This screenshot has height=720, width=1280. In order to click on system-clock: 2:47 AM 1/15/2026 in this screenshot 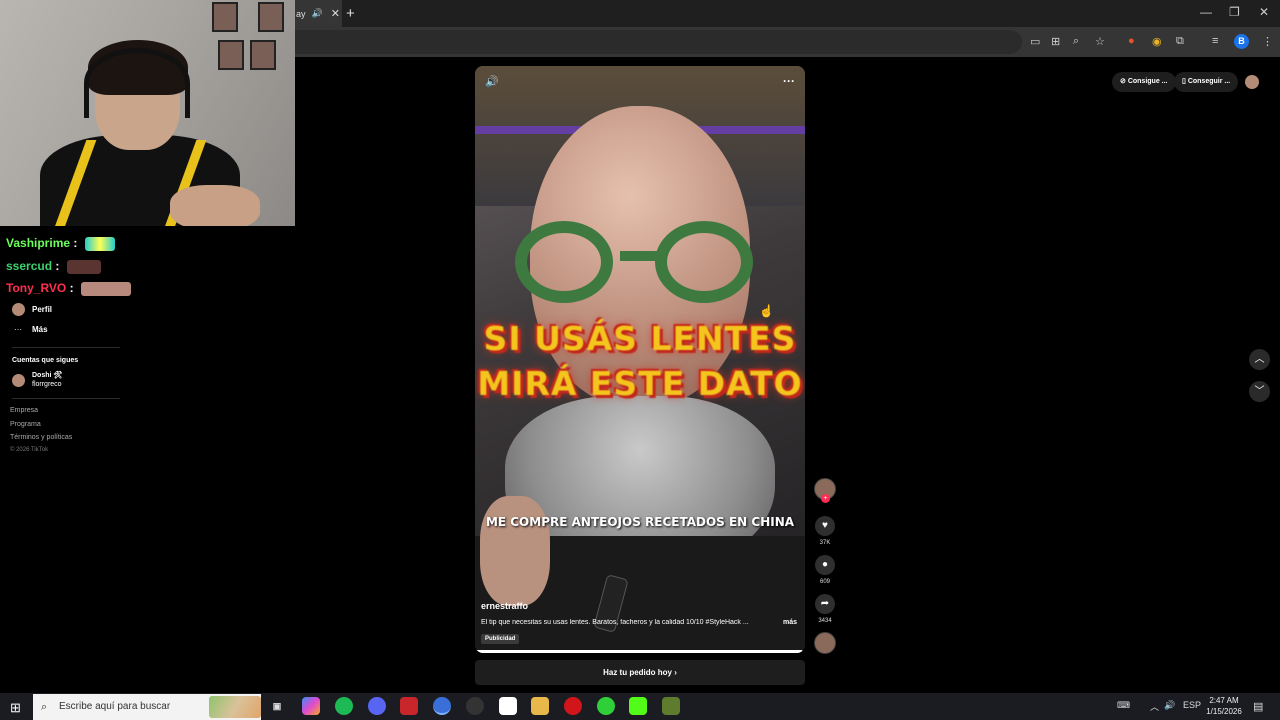, I will do `click(1224, 706)`.